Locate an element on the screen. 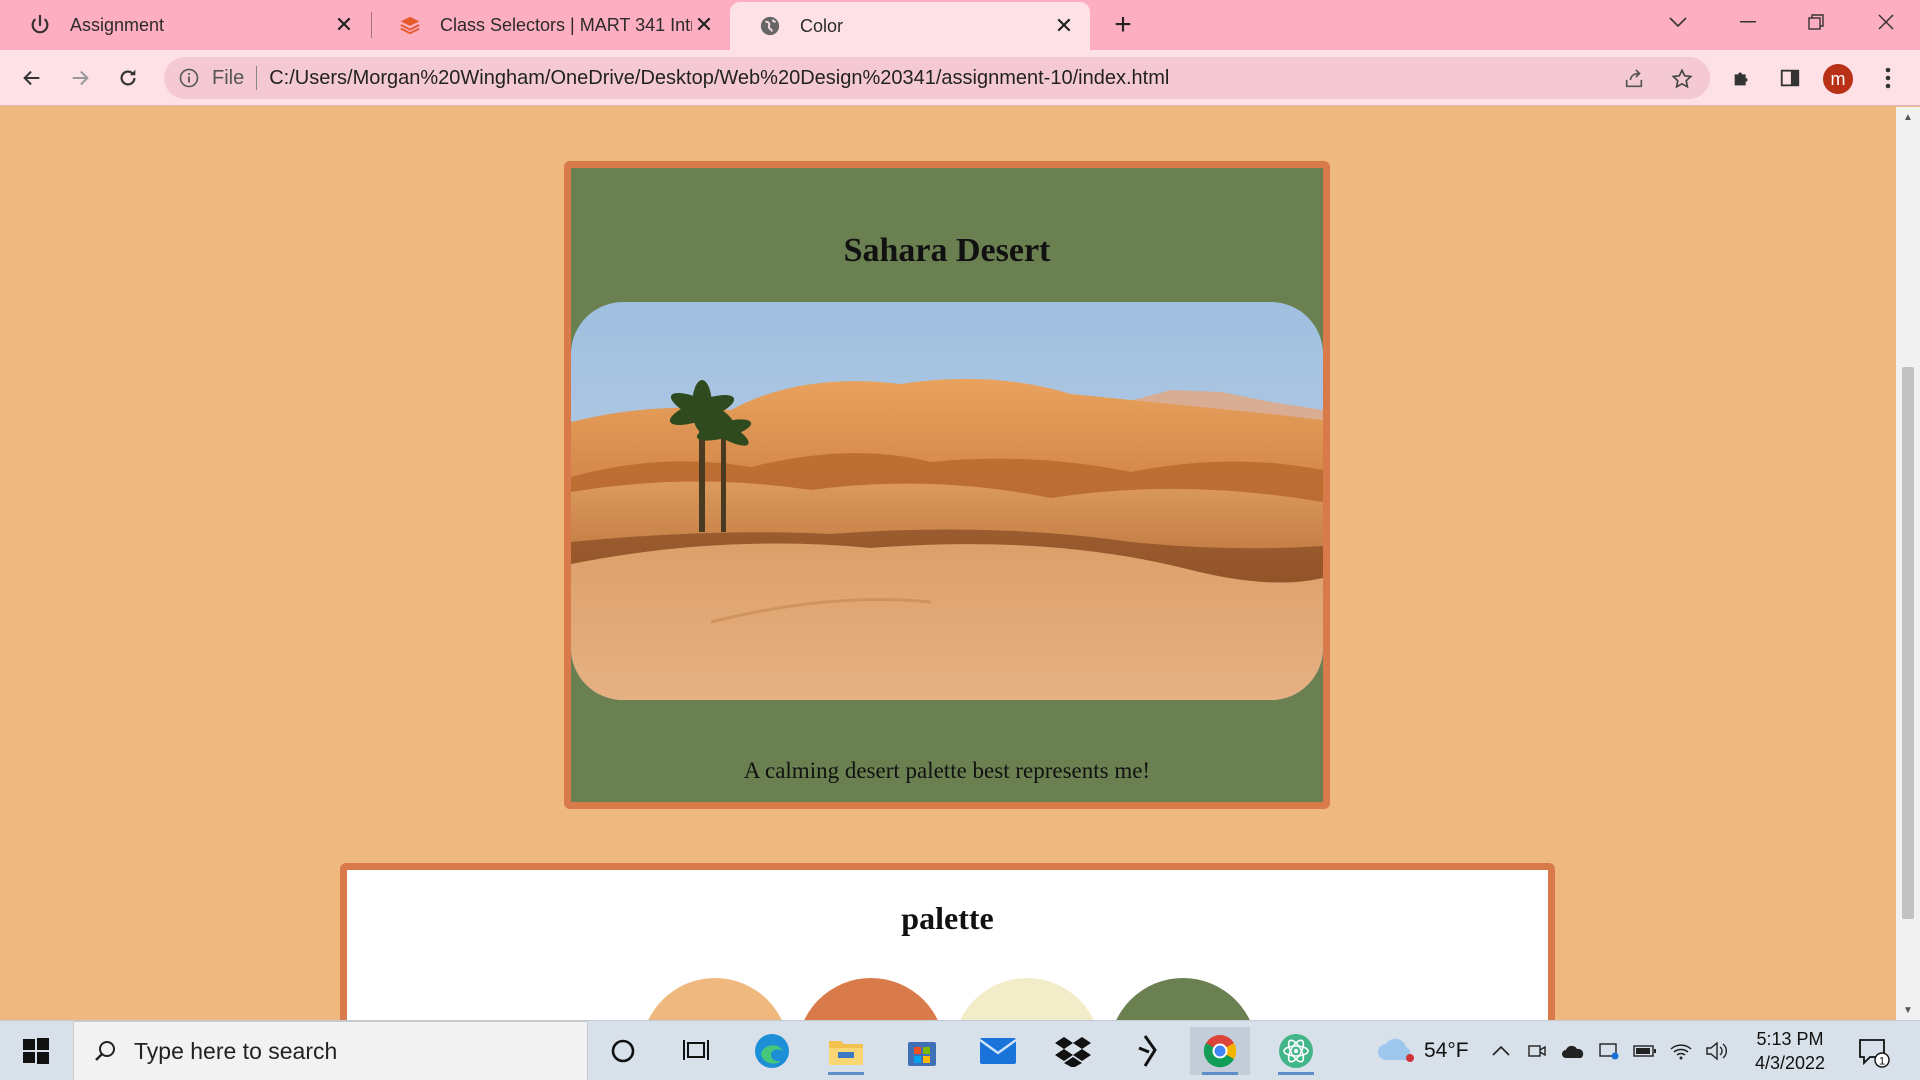 Image resolution: width=1920 pixels, height=1080 pixels. clock-time: 5:13 PM is located at coordinates (1790, 1039).